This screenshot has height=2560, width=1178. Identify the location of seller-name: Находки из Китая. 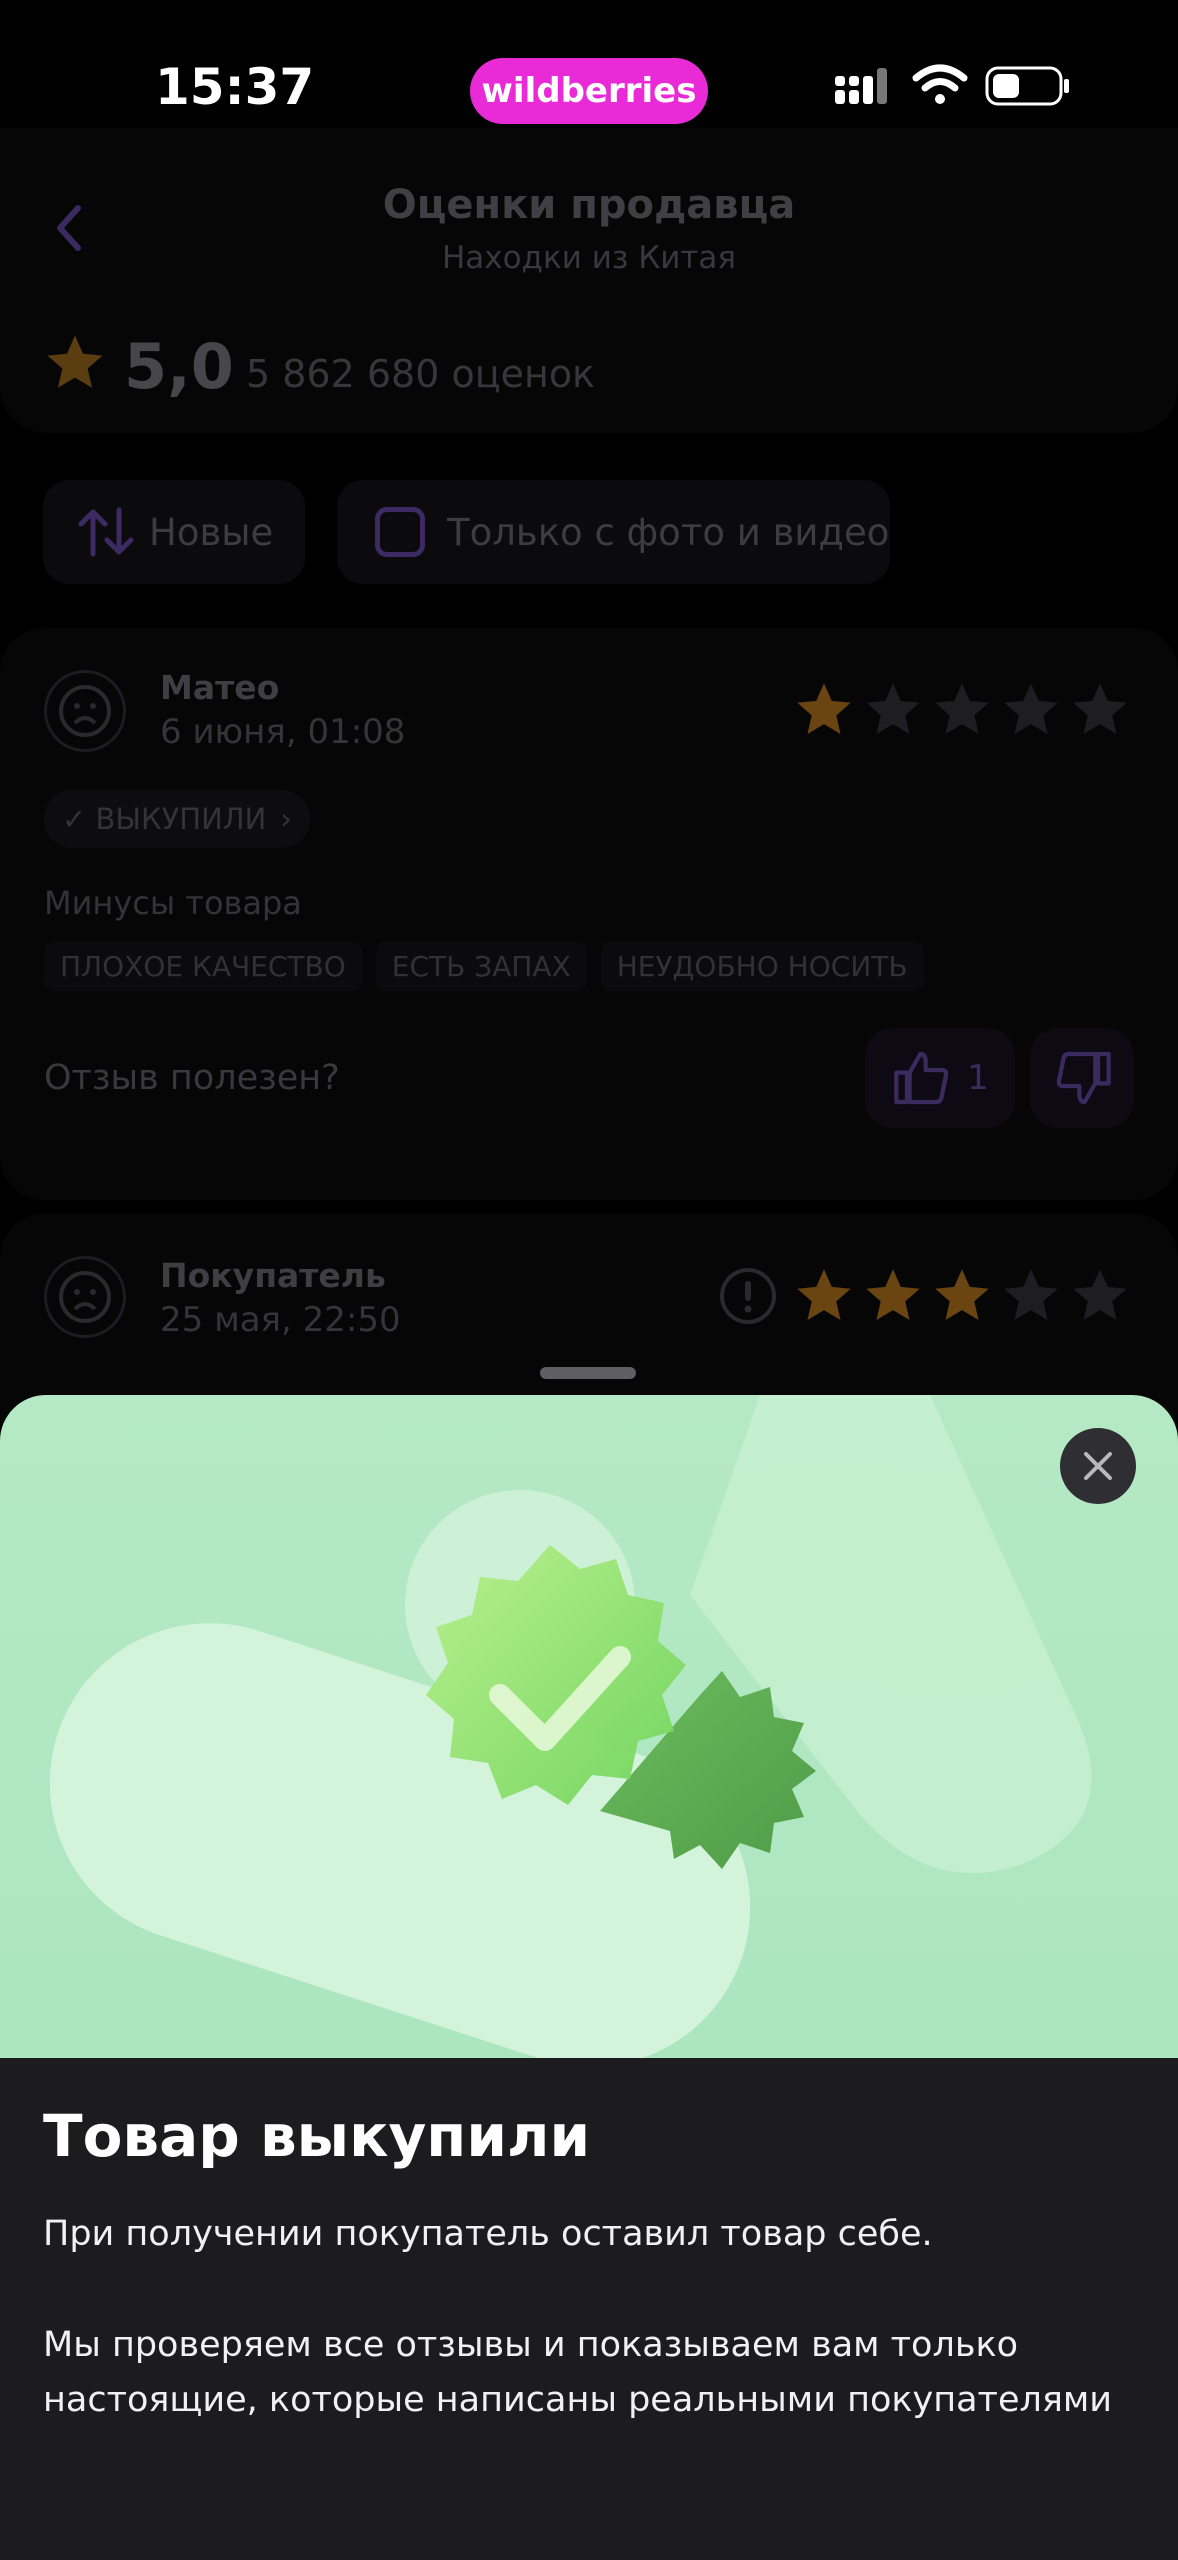
(589, 258).